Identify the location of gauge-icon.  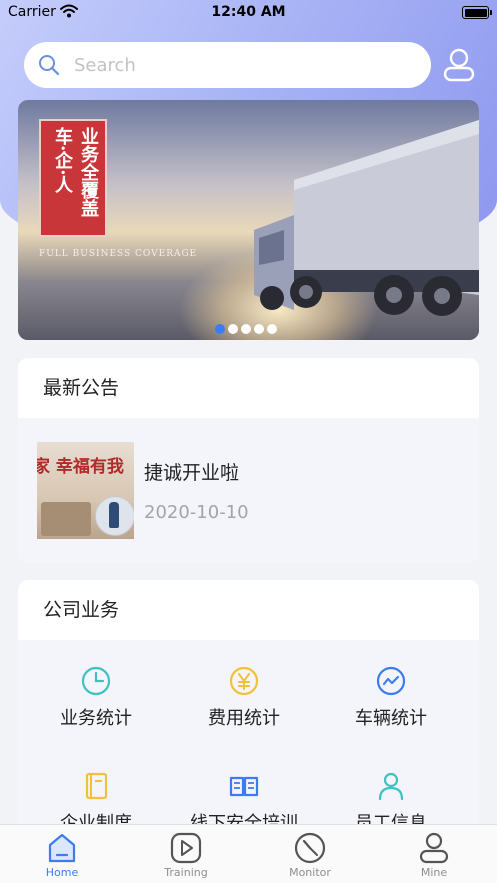
(310, 848).